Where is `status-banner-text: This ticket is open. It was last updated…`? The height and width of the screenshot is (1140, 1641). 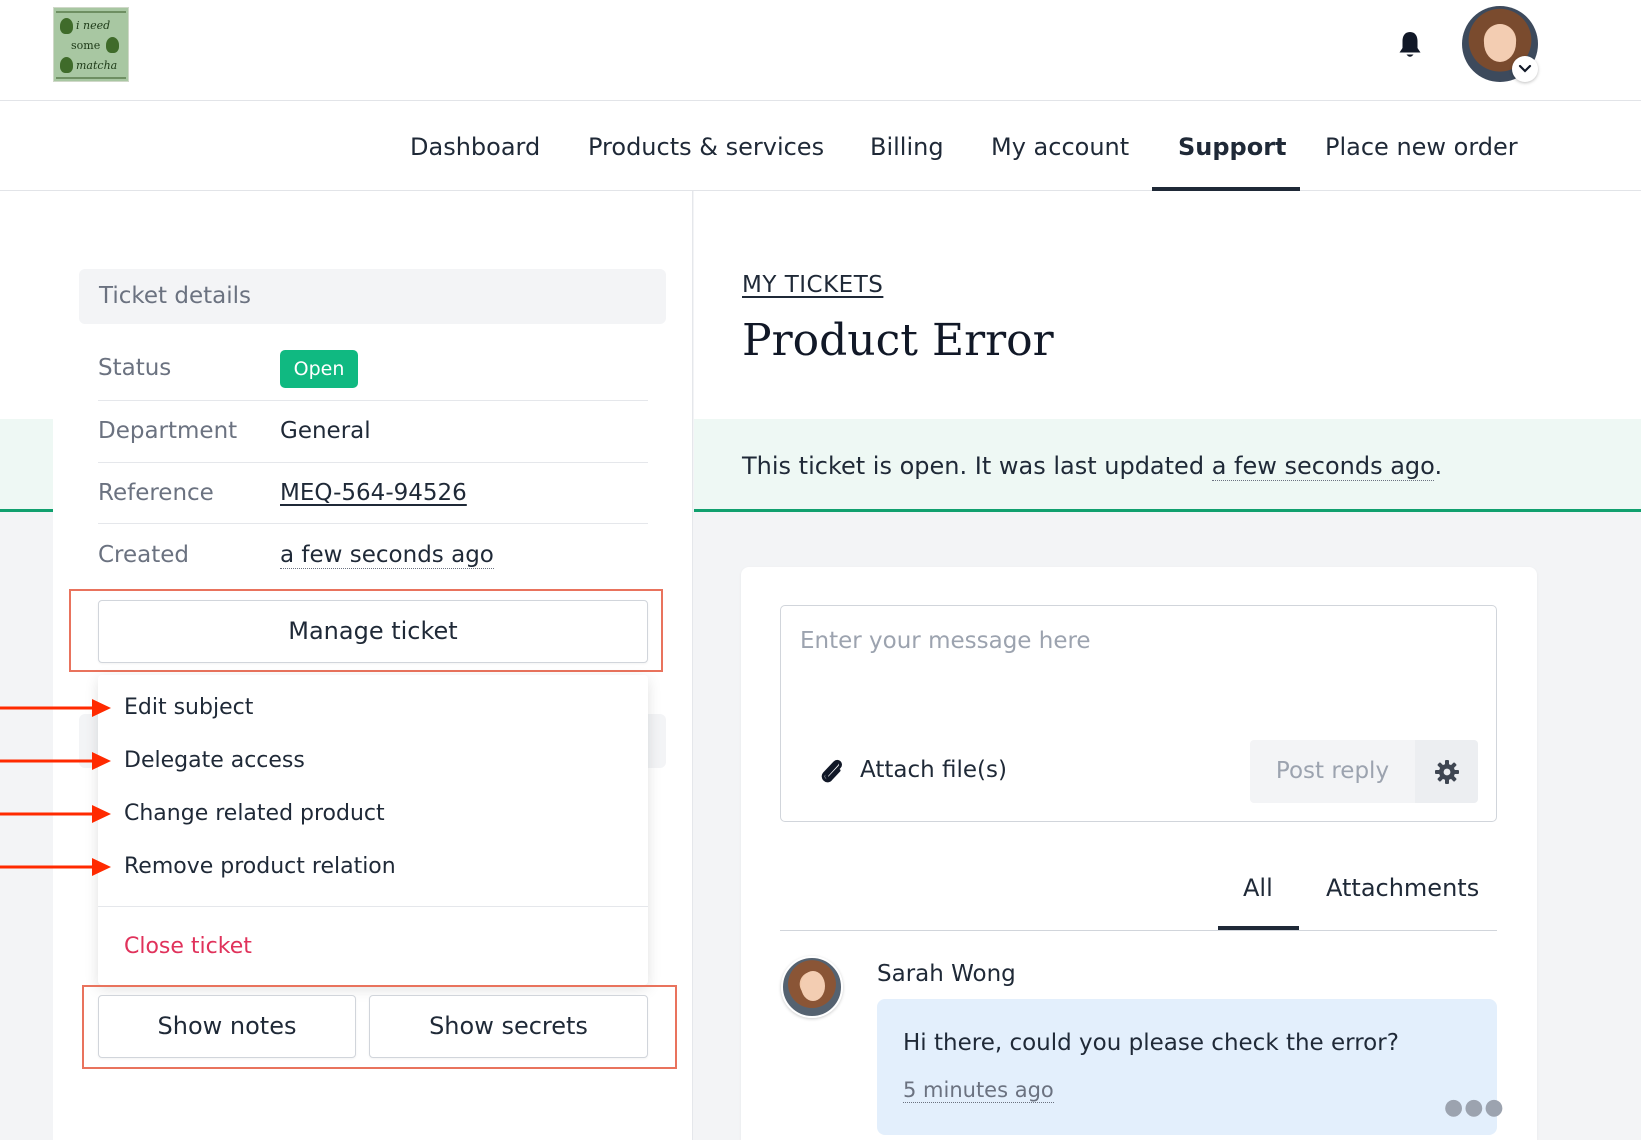 status-banner-text: This ticket is open. It was last updated… is located at coordinates (1092, 466).